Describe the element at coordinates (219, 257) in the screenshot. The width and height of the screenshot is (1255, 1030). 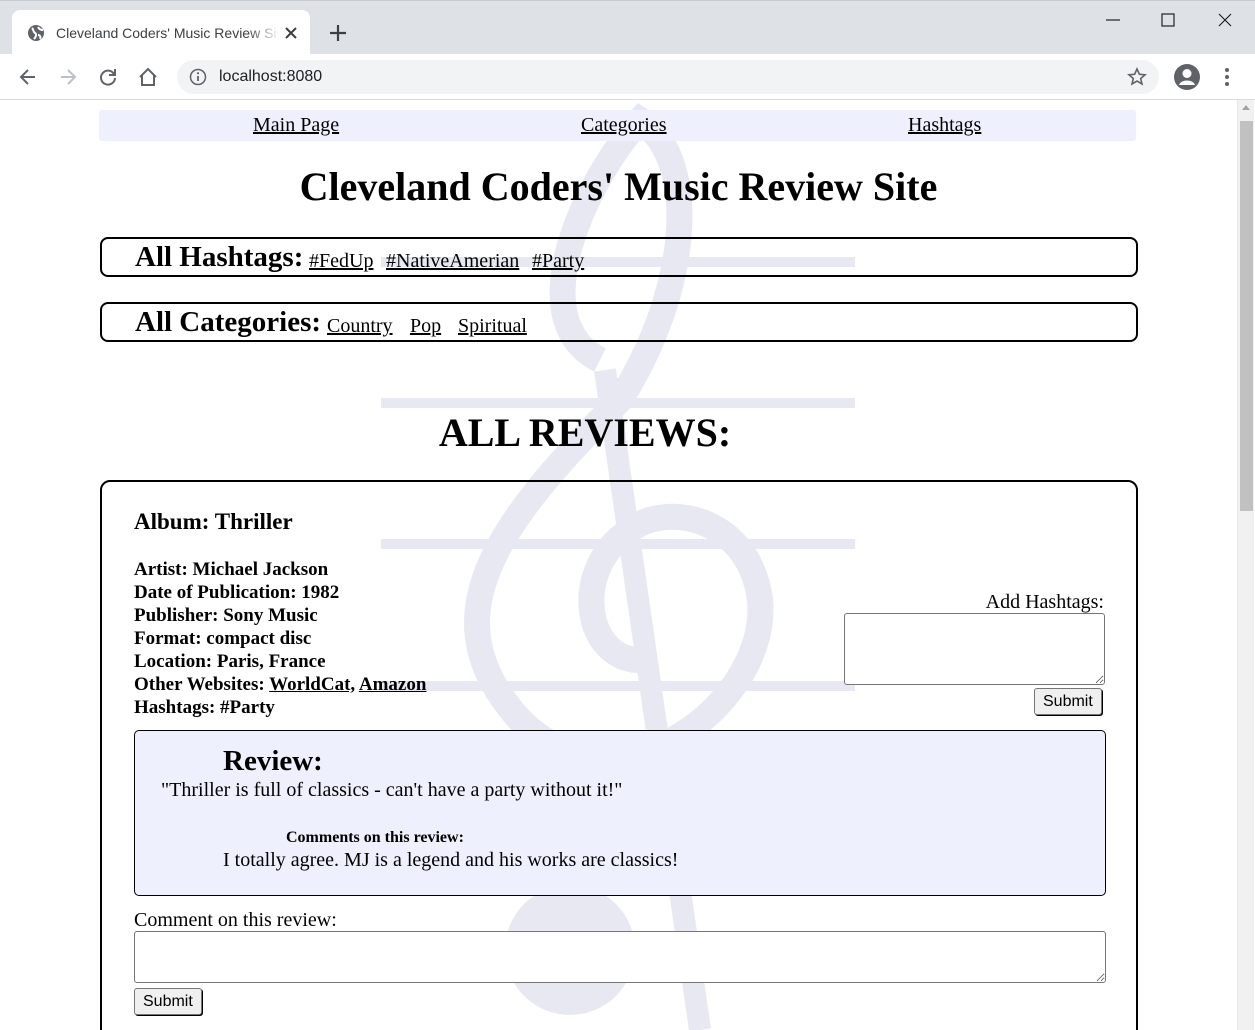
I see `all-hashtags-label: All Hashtags:` at that location.